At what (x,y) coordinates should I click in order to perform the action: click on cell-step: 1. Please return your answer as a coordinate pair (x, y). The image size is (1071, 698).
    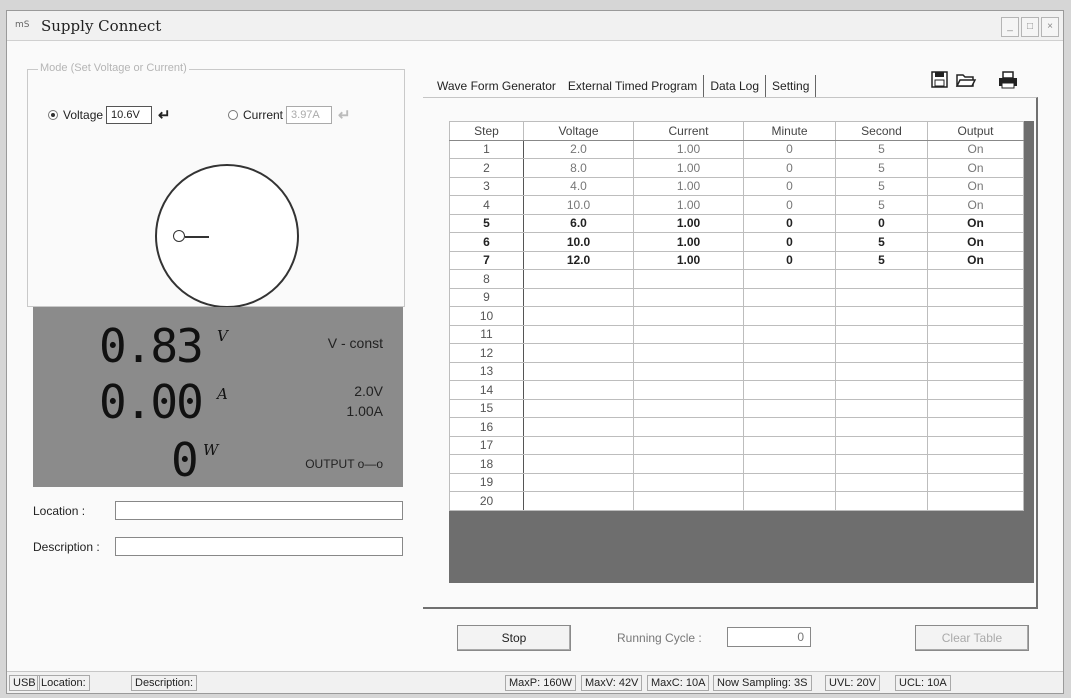
    Looking at the image, I should click on (486, 149).